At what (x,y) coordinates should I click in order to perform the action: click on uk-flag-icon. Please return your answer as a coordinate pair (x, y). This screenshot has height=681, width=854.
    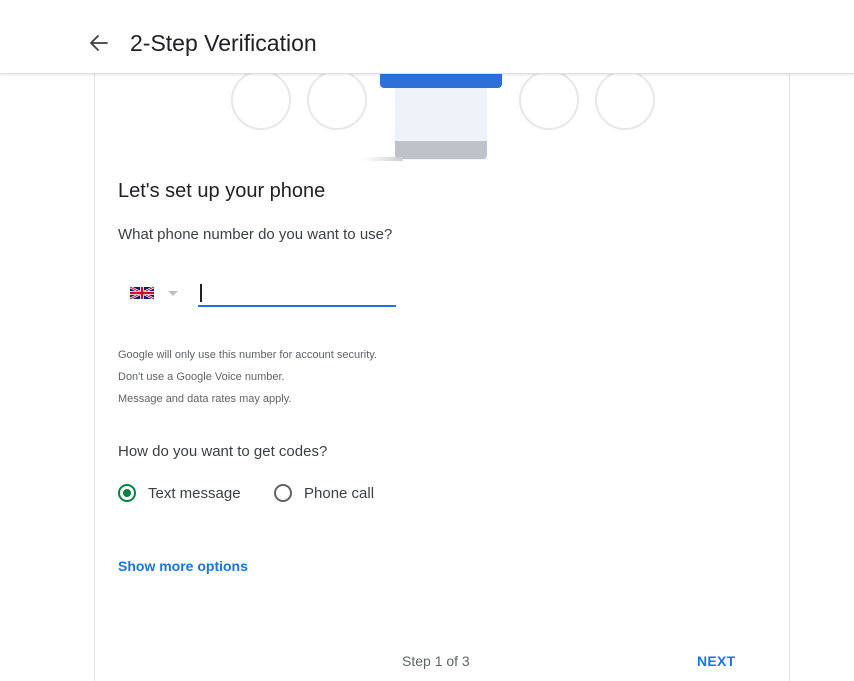
    Looking at the image, I should click on (142, 293).